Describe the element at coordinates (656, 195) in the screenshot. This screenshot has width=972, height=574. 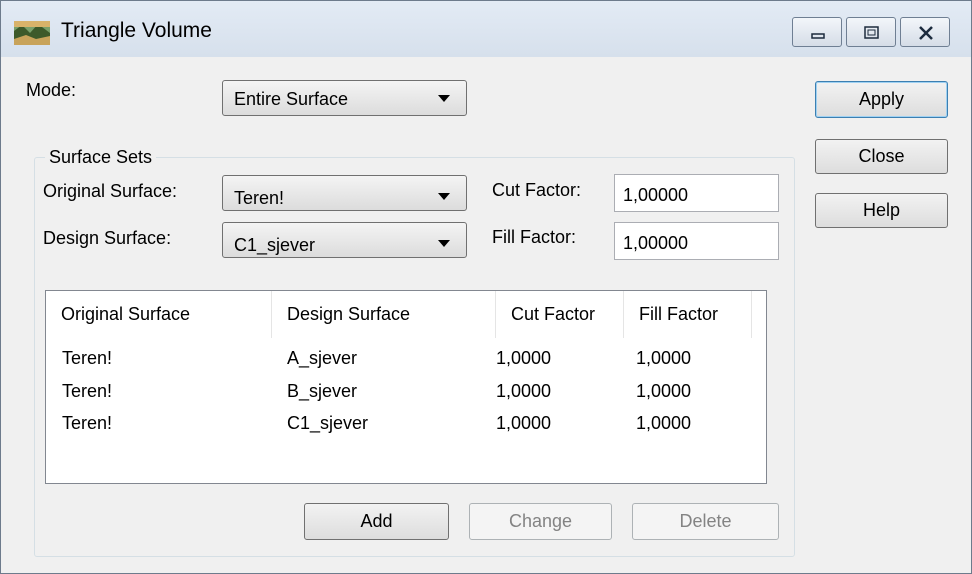
I see `cut-factor-value: 1,00000` at that location.